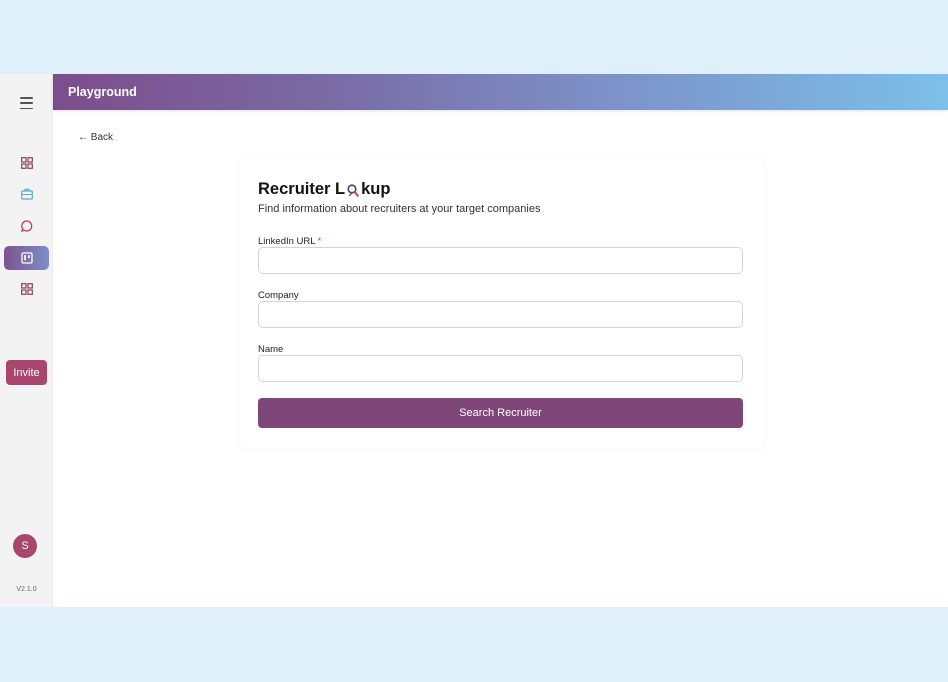 The width and height of the screenshot is (948, 682). I want to click on sidebar-item-jobs, so click(26, 194).